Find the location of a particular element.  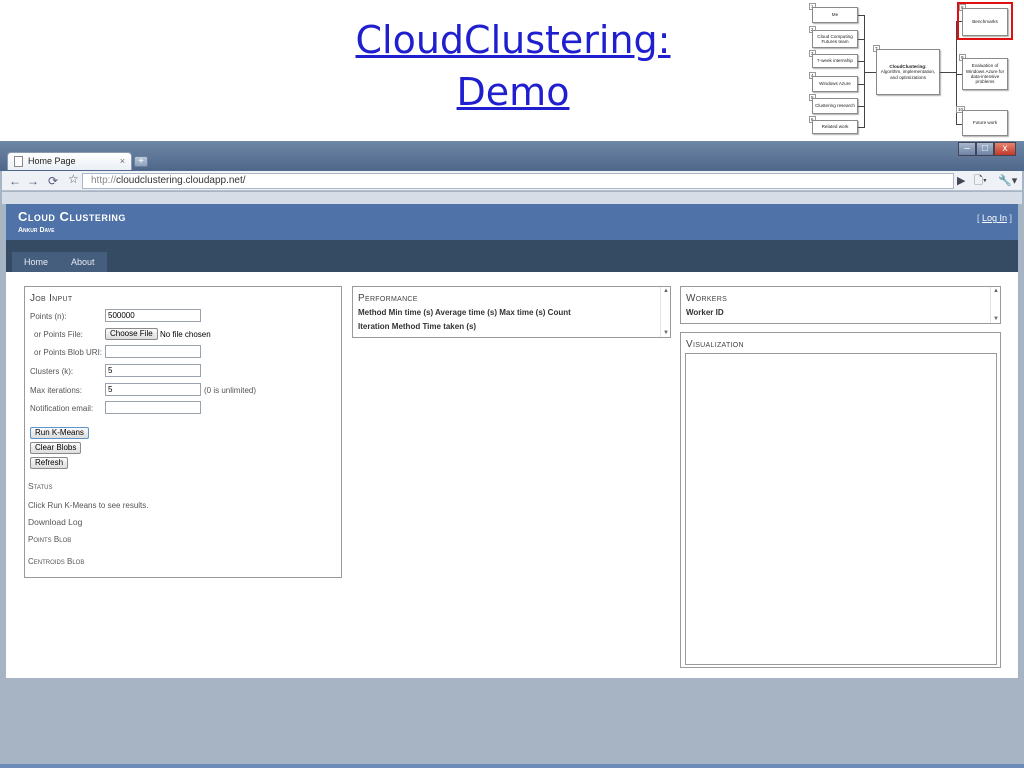

blob-uri-input is located at coordinates (153, 351).